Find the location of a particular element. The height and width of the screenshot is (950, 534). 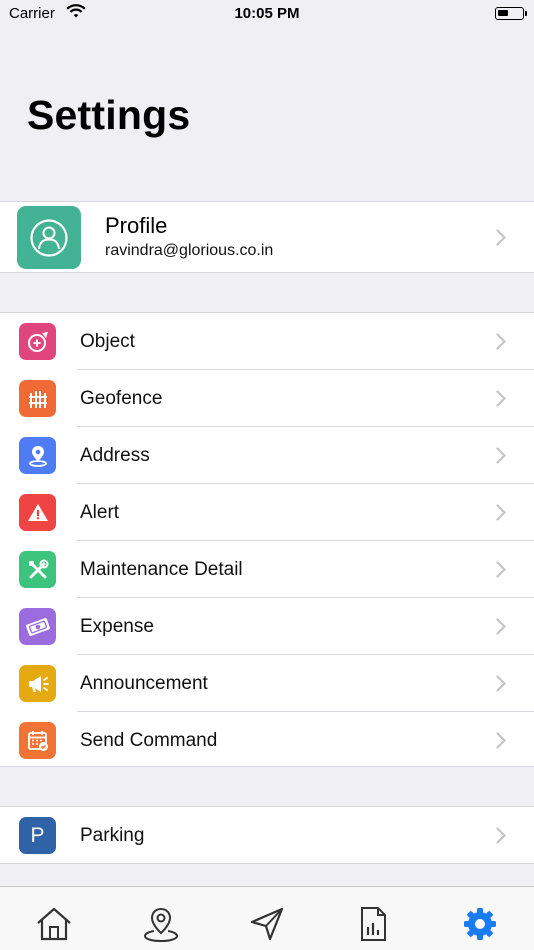

megaphone-icon is located at coordinates (37, 683).